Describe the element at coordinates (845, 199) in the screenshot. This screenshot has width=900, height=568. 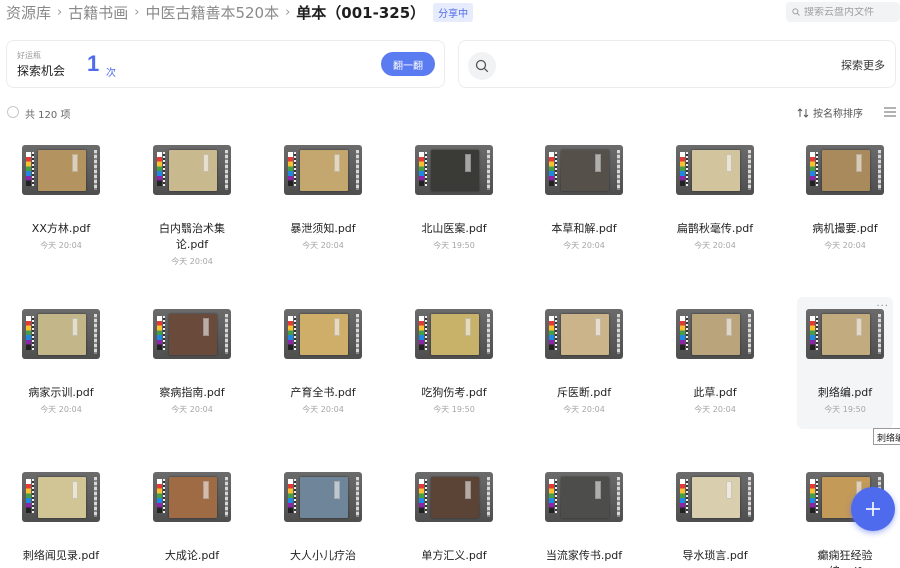
I see `file-item: 病机撮要.pdf 今天 20:04` at that location.